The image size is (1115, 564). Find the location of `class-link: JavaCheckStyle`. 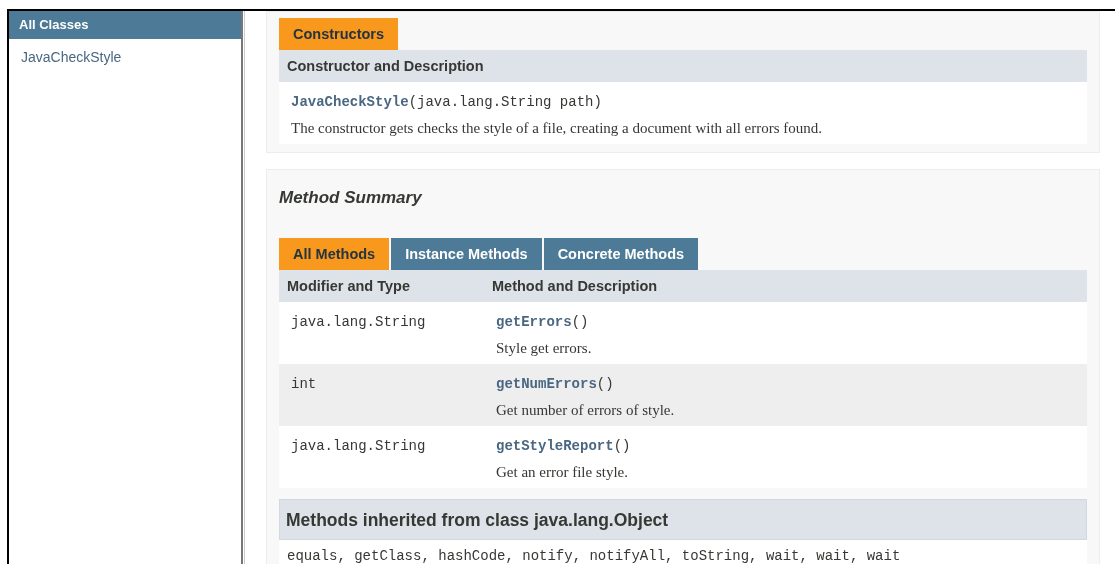

class-link: JavaCheckStyle is located at coordinates (65, 53).